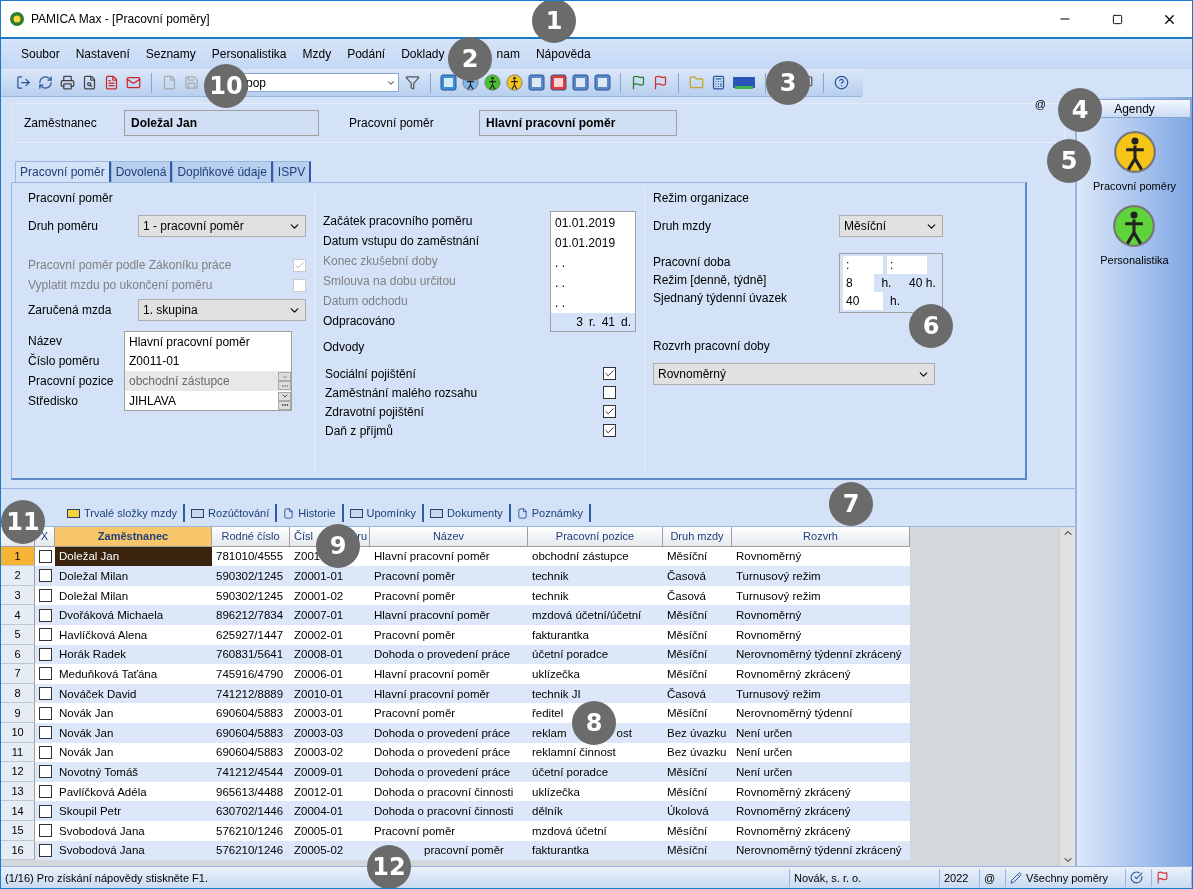 The height and width of the screenshot is (889, 1193). Describe the element at coordinates (310, 513) in the screenshot. I see `tab: Historie` at that location.